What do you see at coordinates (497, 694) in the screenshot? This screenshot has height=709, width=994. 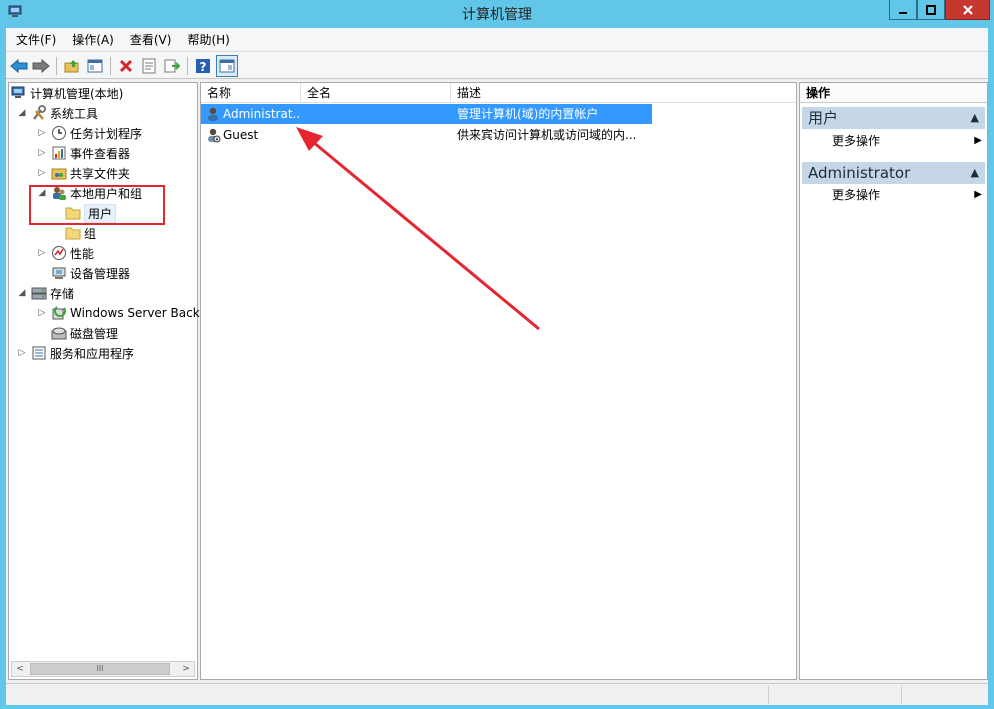 I see `status-bar` at bounding box center [497, 694].